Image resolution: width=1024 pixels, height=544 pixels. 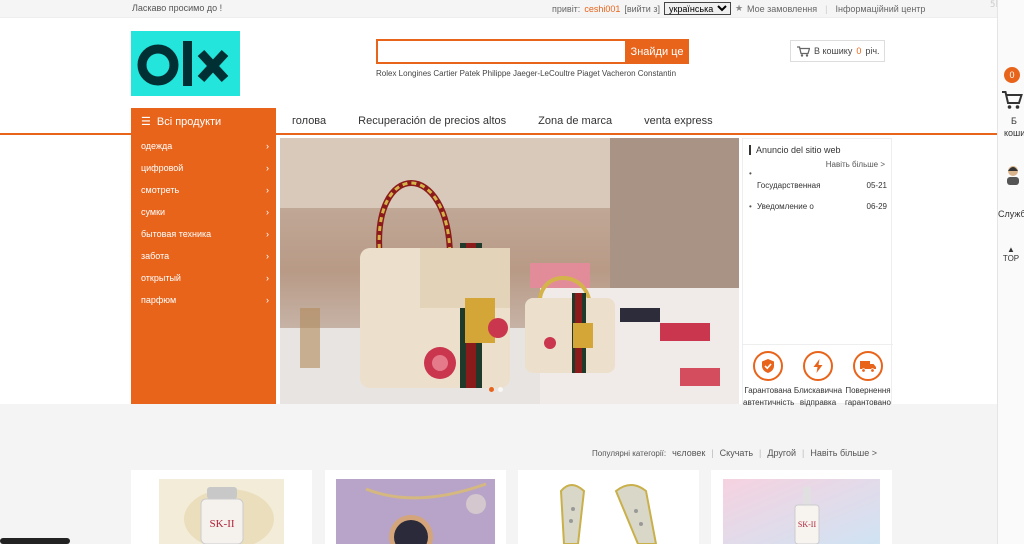 What do you see at coordinates (189, 121) in the screenshot?
I see `all-products-label: Всі продукти` at bounding box center [189, 121].